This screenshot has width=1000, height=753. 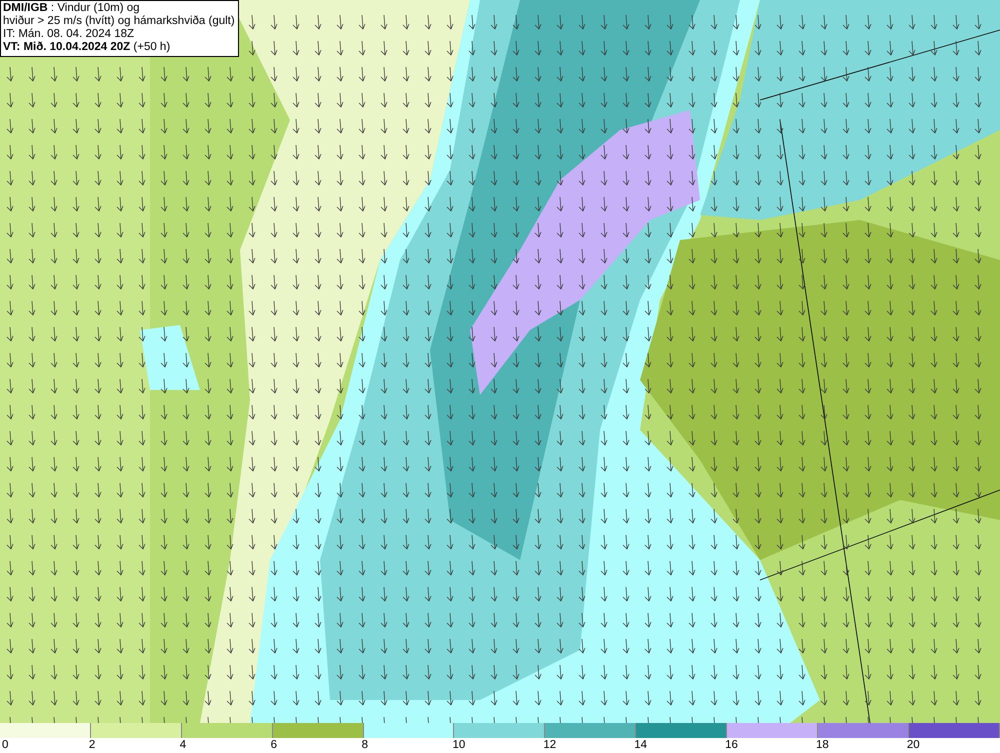 What do you see at coordinates (549, 745) in the screenshot?
I see `legend-label: 12` at bounding box center [549, 745].